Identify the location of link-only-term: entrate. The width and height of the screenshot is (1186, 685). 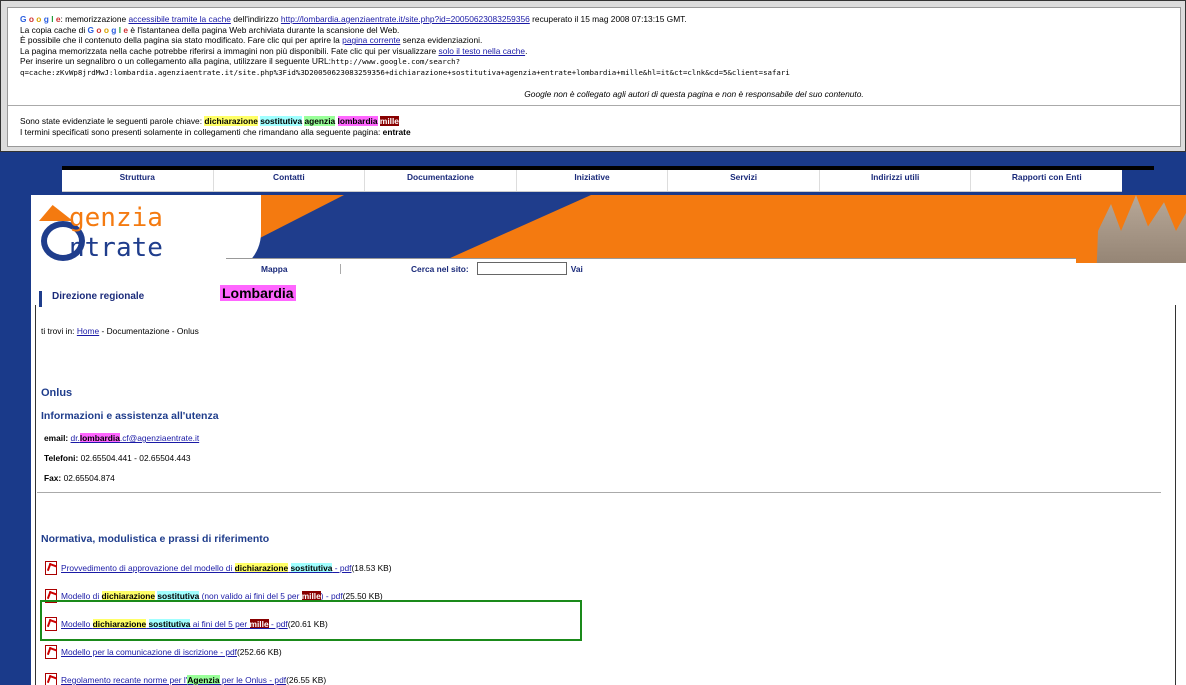
(396, 131).